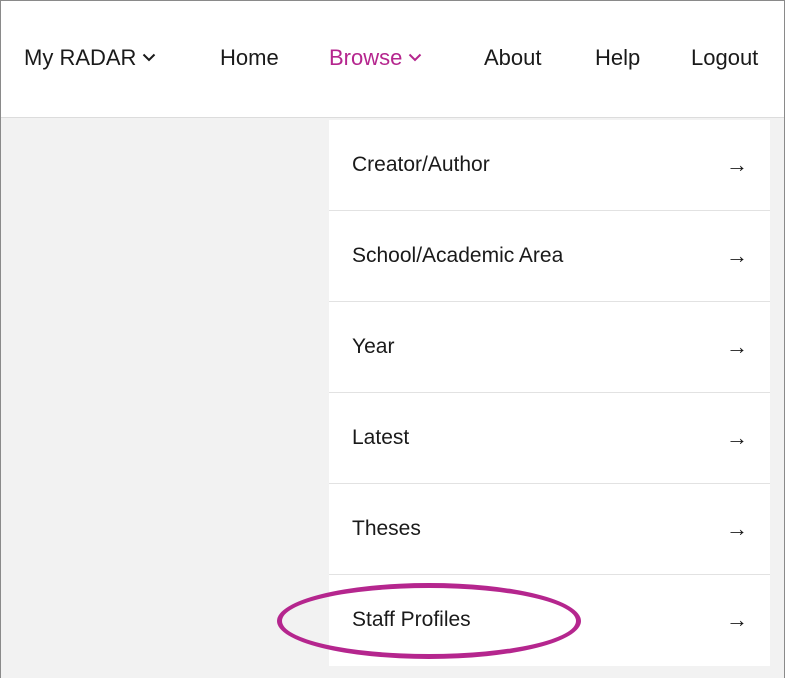  What do you see at coordinates (549, 165) in the screenshot?
I see `browse-menu-item-creator-author: Creator/Author →` at bounding box center [549, 165].